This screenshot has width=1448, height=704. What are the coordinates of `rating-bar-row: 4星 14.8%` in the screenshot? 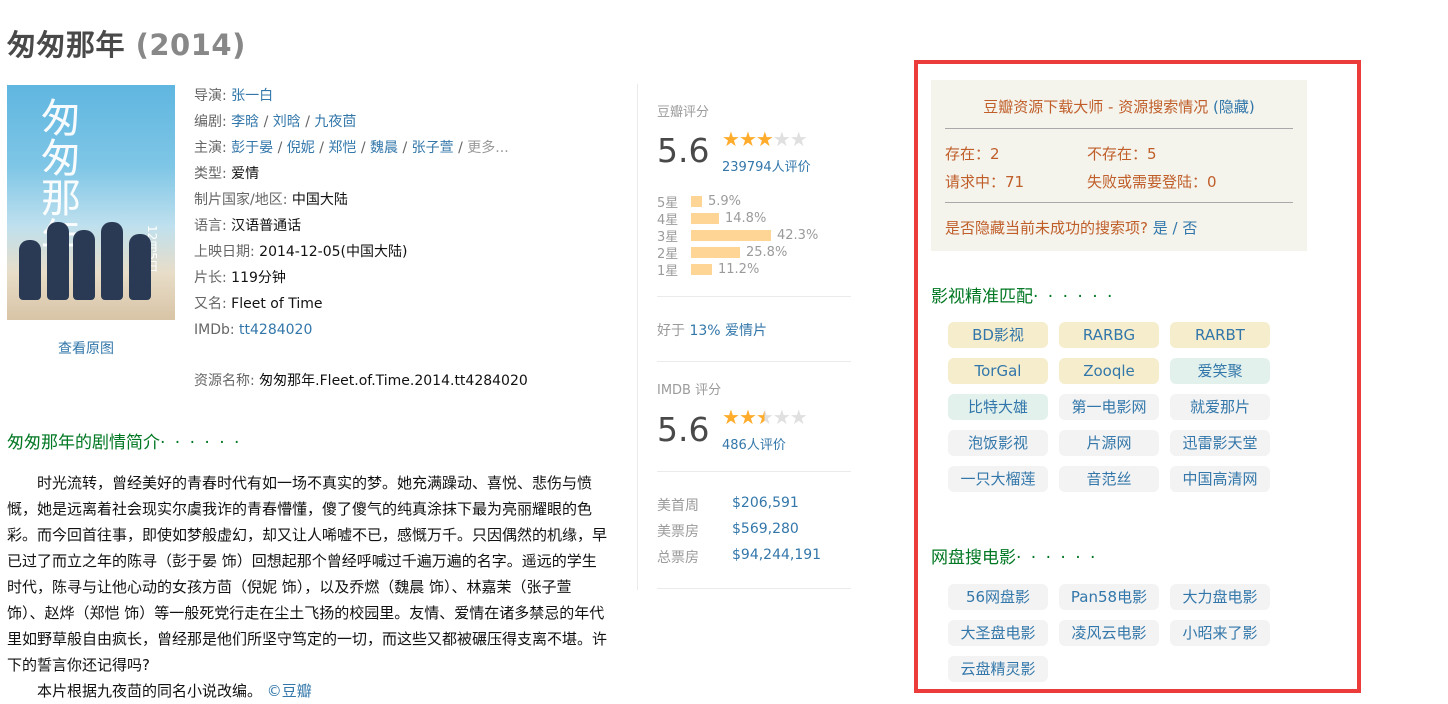 It's located at (737, 219).